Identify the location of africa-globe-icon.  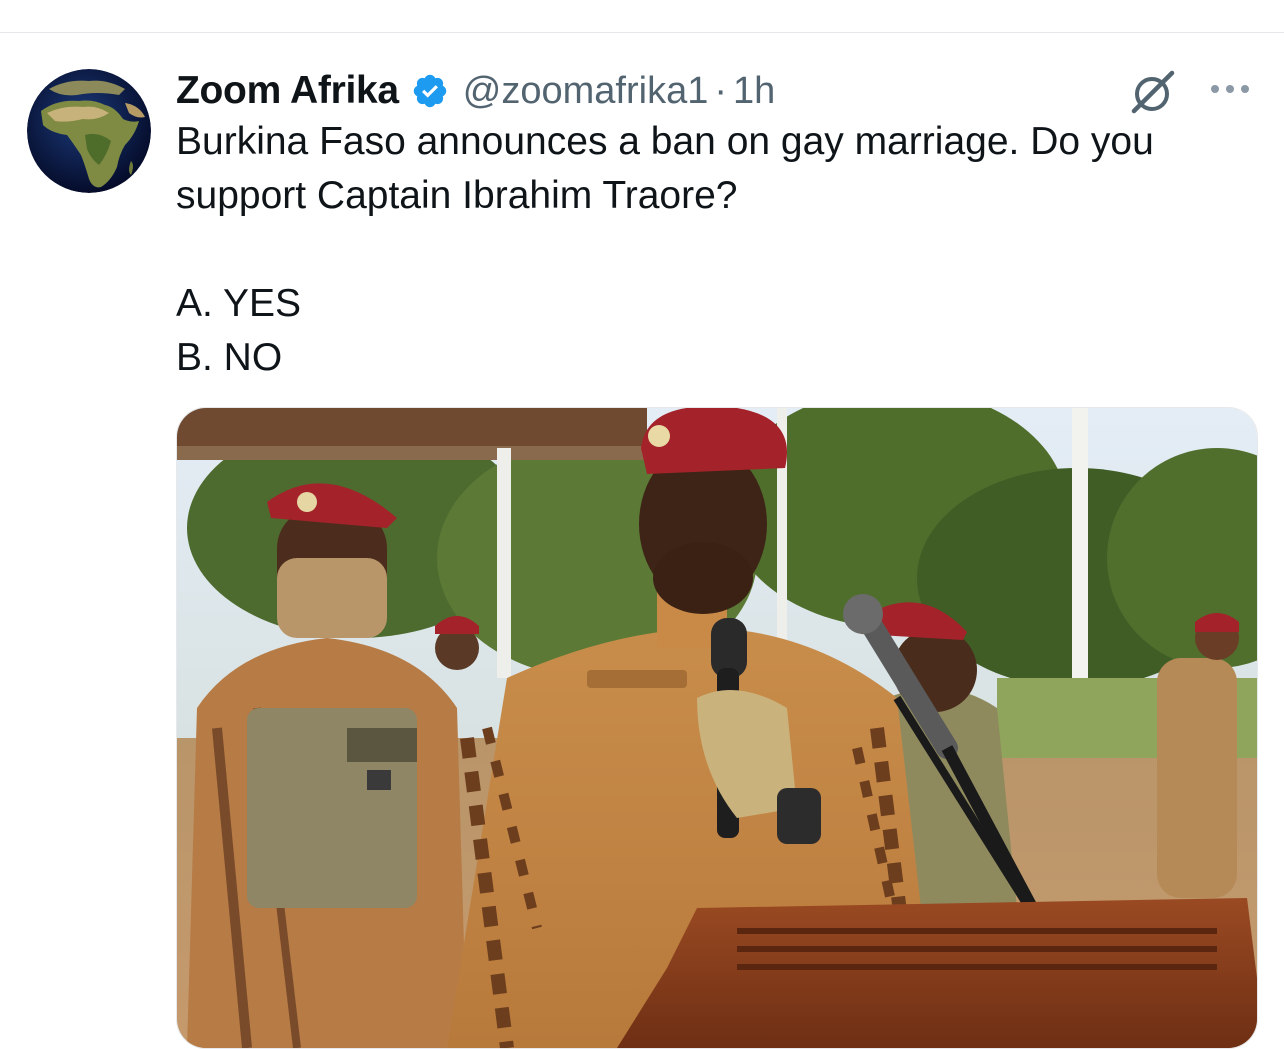
(89, 131).